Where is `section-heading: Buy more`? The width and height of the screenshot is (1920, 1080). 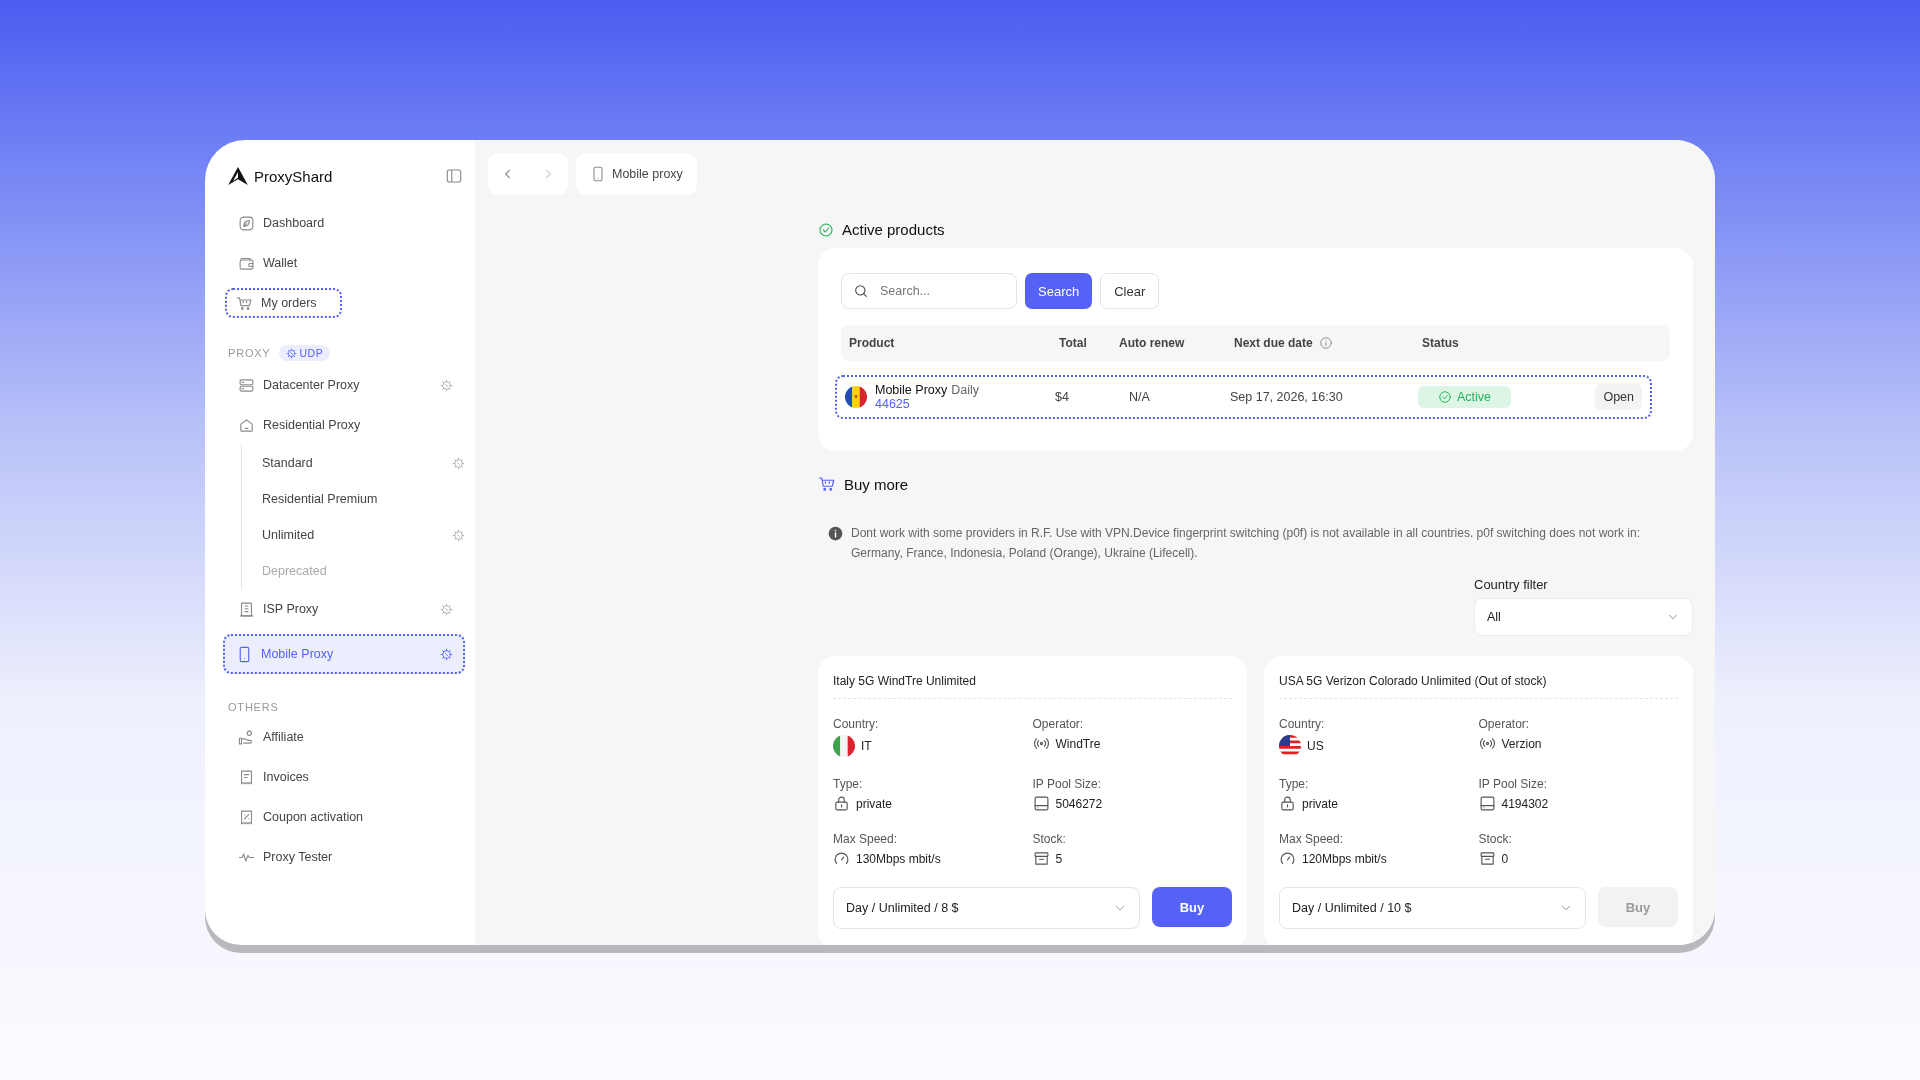 section-heading: Buy more is located at coordinates (876, 484).